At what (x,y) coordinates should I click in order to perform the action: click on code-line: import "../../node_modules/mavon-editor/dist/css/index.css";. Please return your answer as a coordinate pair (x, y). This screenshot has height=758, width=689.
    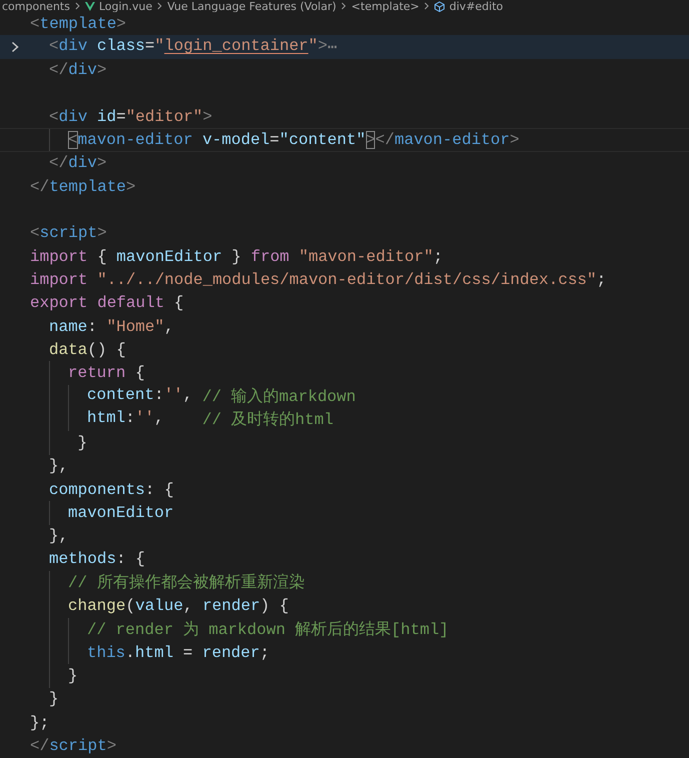
    Looking at the image, I should click on (318, 279).